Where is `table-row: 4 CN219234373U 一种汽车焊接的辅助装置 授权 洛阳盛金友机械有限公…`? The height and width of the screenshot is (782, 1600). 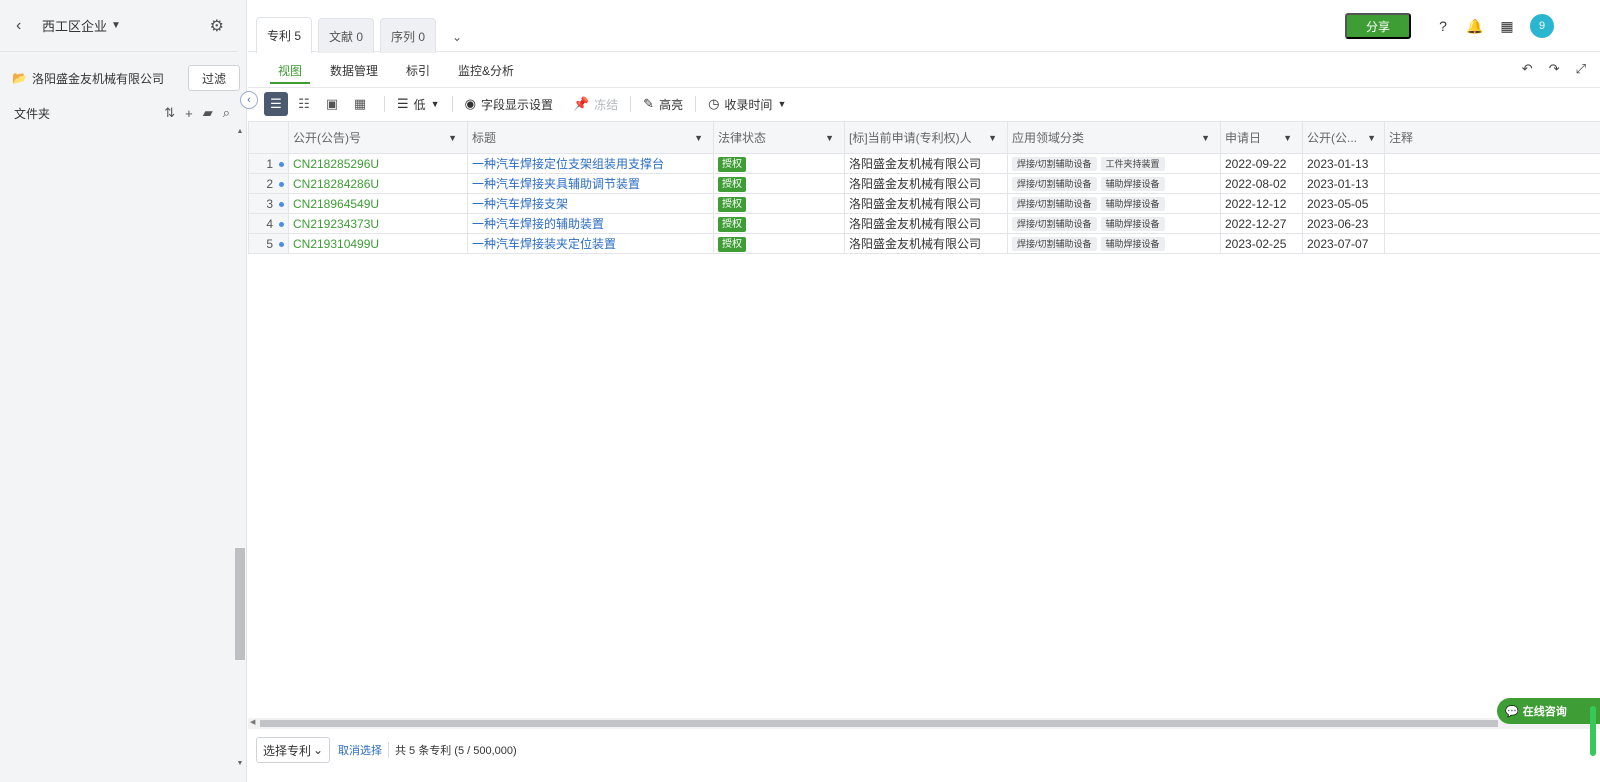 table-row: 4 CN219234373U 一种汽车焊接的辅助装置 授权 洛阳盛金友机械有限公… is located at coordinates (924, 223).